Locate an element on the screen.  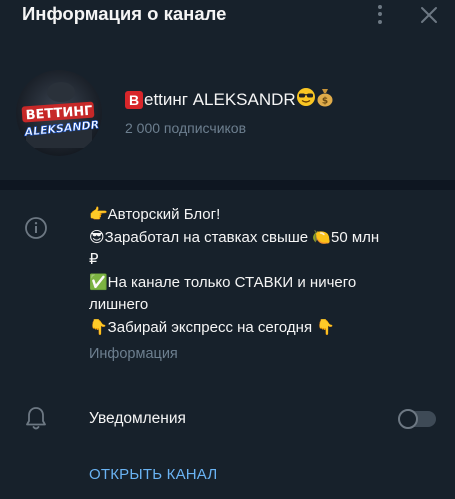
toggle-knob is located at coordinates (408, 419).